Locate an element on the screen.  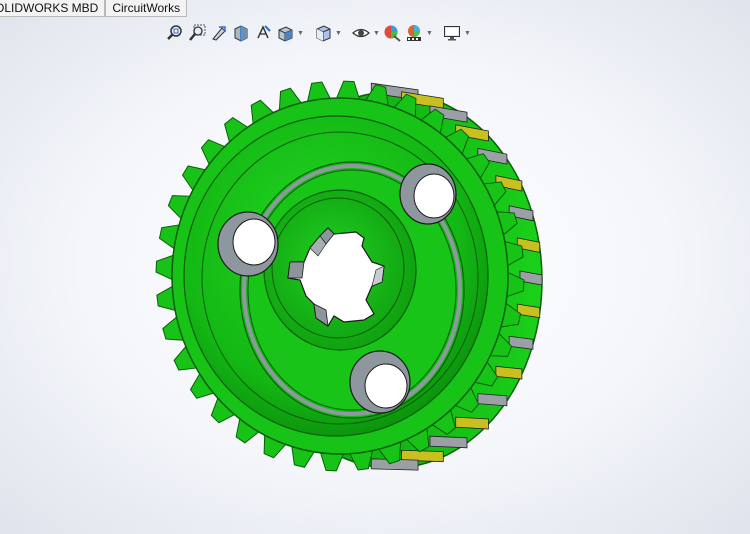
zoom-to-fit-icon is located at coordinates (175, 33).